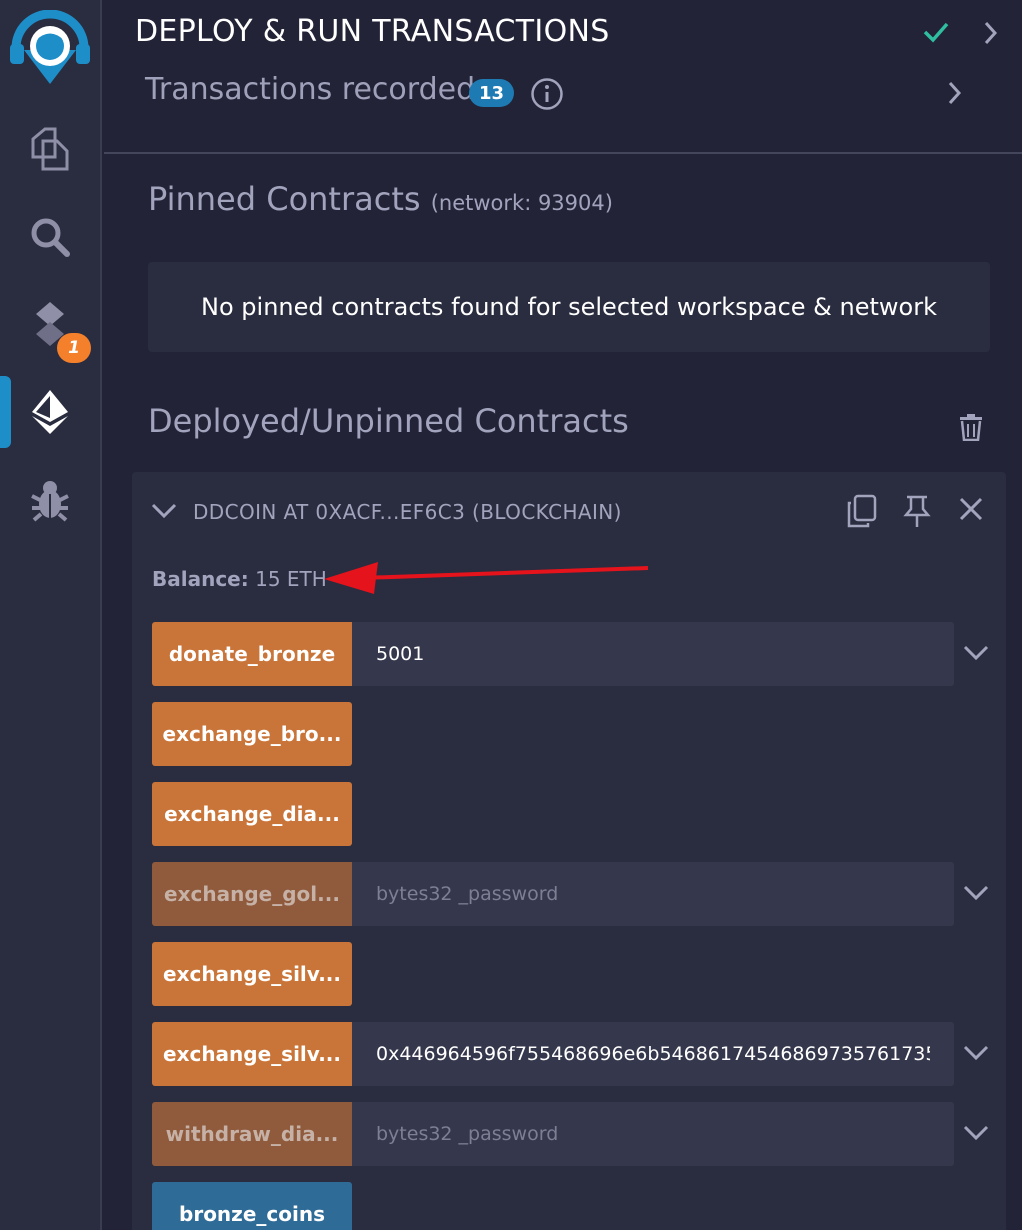  Describe the element at coordinates (990, 35) in the screenshot. I see `panel-chevron-right-icon` at that location.